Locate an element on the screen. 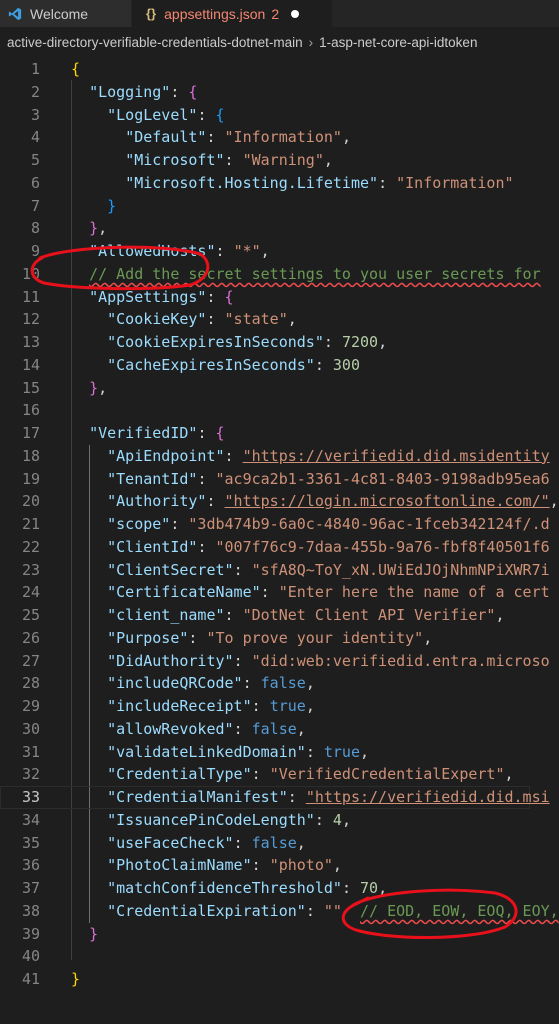 The height and width of the screenshot is (1024, 559). json-key: "IssuancePinCodeLength" is located at coordinates (211, 819).